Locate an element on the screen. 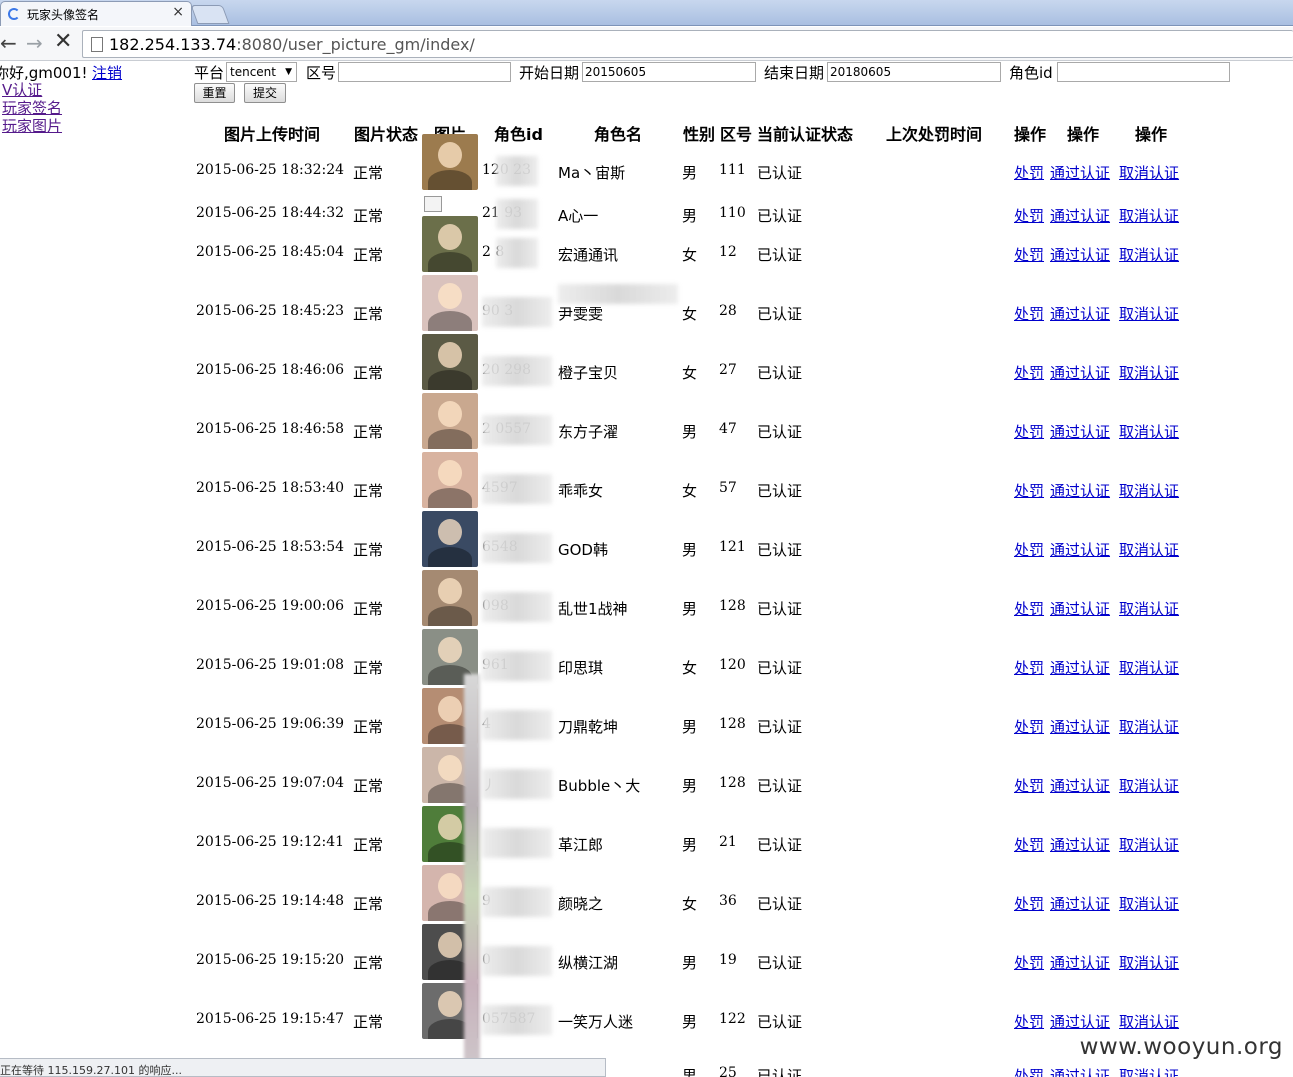 Image resolution: width=1293 pixels, height=1077 pixels. upload-time-cell: 2015-06-25 19:15:47 is located at coordinates (270, 1019).